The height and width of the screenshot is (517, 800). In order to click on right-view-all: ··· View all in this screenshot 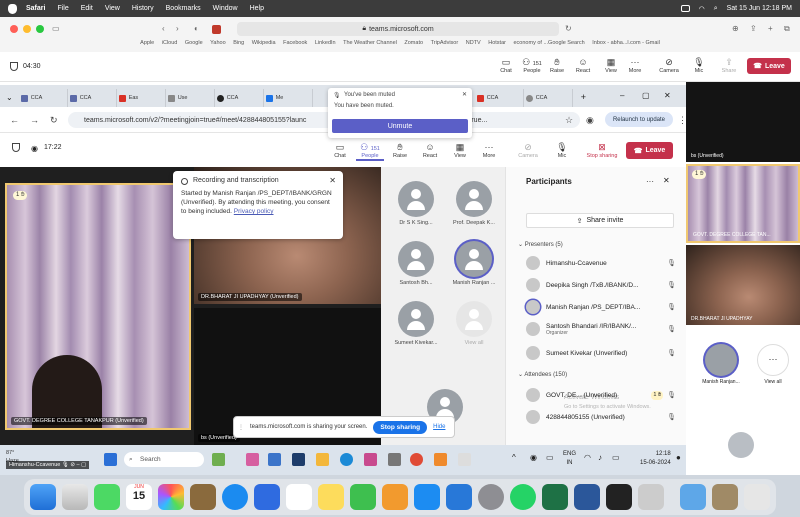, I will do `click(773, 364)`.